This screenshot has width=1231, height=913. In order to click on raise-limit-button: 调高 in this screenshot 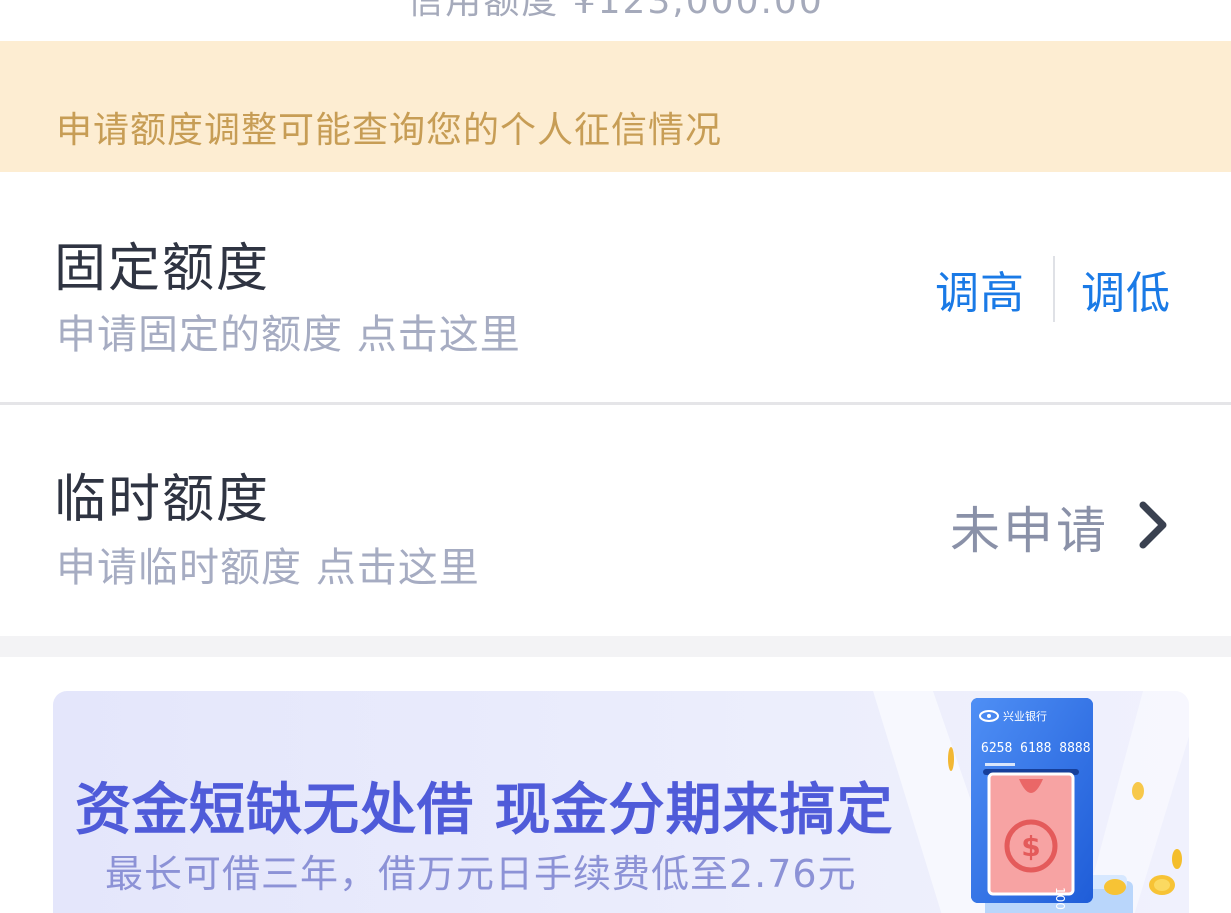, I will do `click(980, 289)`.